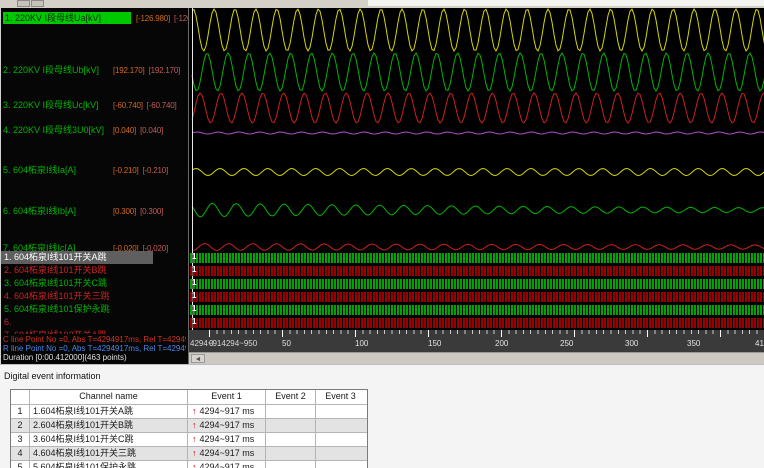 The image size is (764, 468). What do you see at coordinates (138, 212) in the screenshot?
I see `analog-channel-values: [0.300] [0.300]` at bounding box center [138, 212].